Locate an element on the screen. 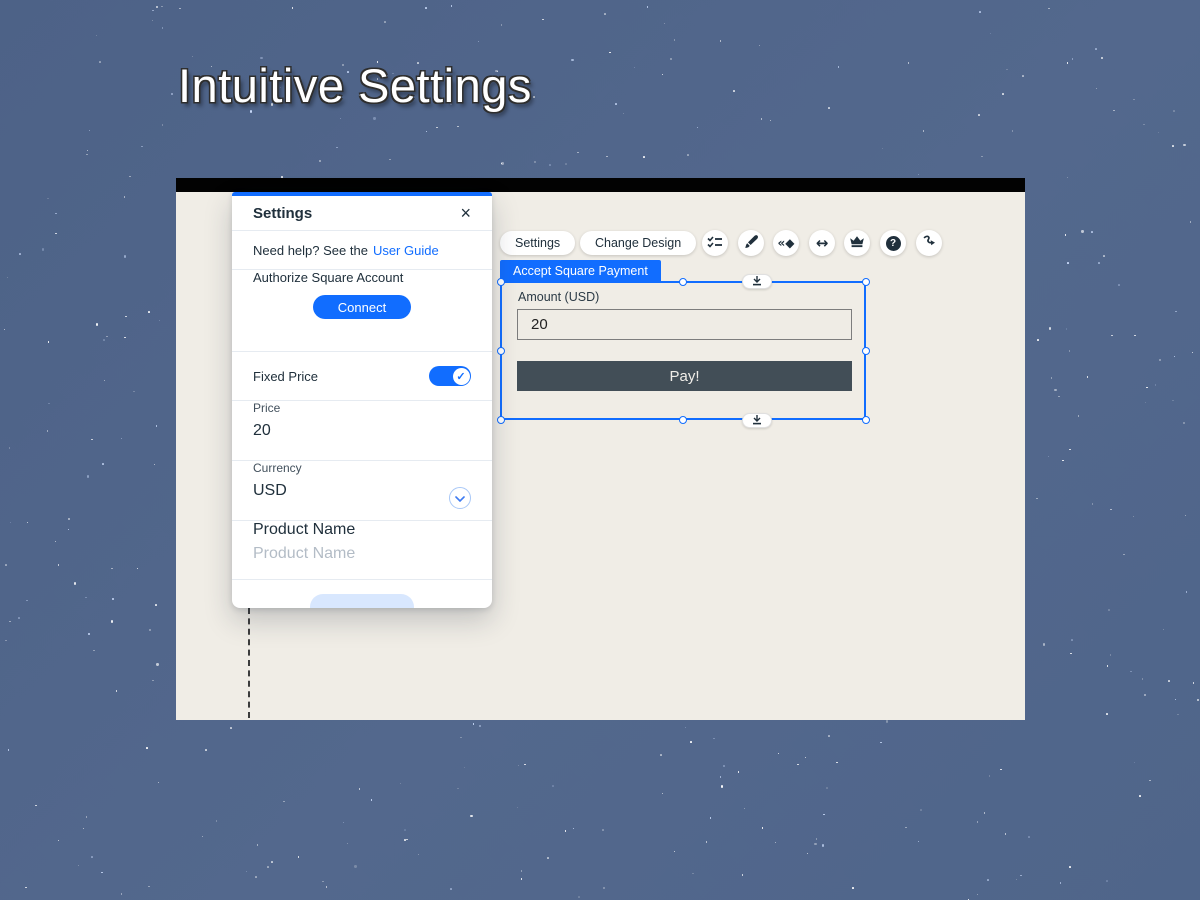 The height and width of the screenshot is (900, 1200). animation-icon: «◆ is located at coordinates (786, 243).